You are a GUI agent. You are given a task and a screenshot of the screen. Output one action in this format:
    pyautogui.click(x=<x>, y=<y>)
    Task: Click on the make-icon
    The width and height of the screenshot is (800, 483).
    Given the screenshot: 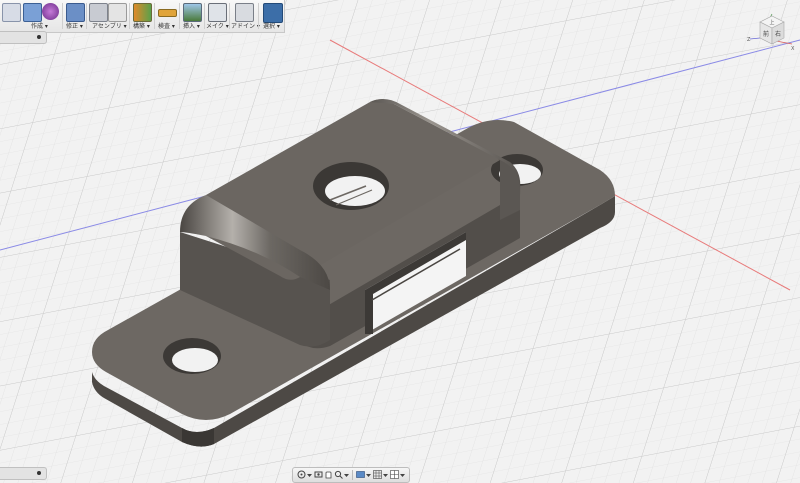 What is the action you would take?
    pyautogui.click(x=217, y=12)
    